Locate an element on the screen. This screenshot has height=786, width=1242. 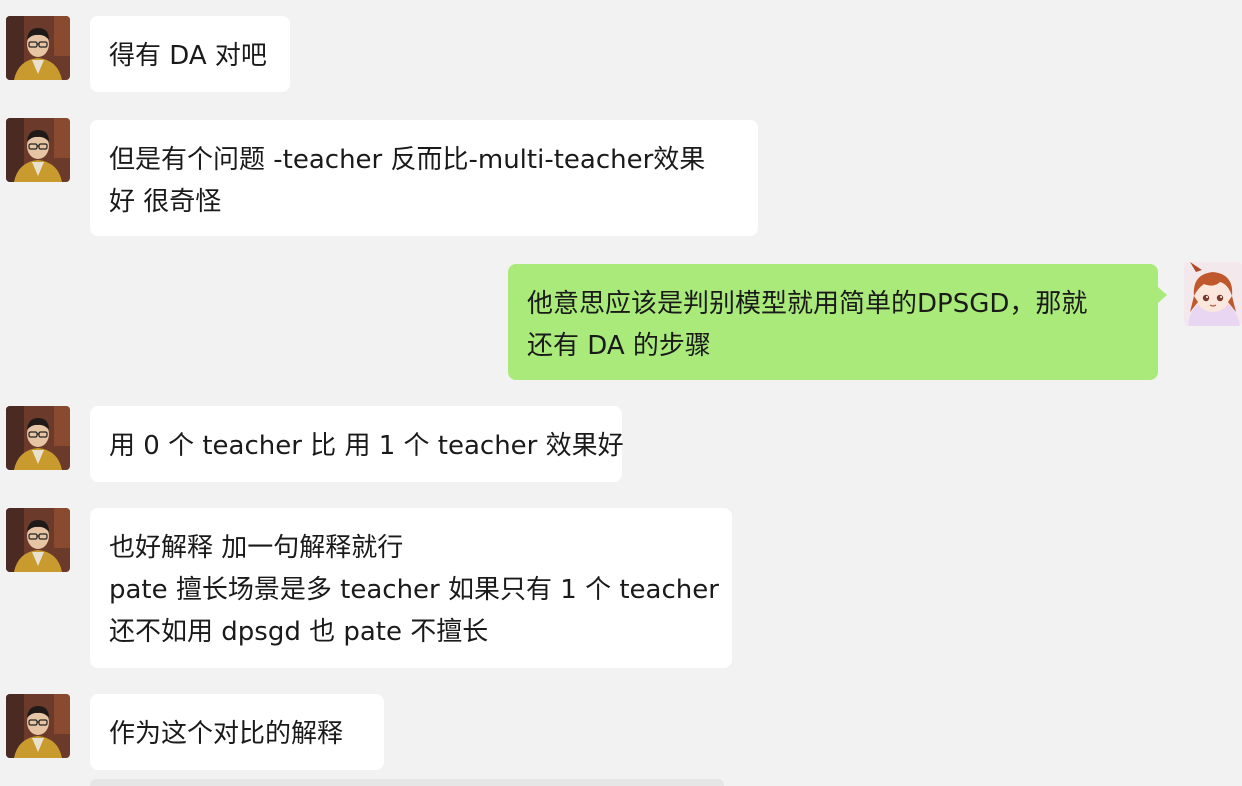
message-text: 作为这个对比的解释 is located at coordinates (226, 734).